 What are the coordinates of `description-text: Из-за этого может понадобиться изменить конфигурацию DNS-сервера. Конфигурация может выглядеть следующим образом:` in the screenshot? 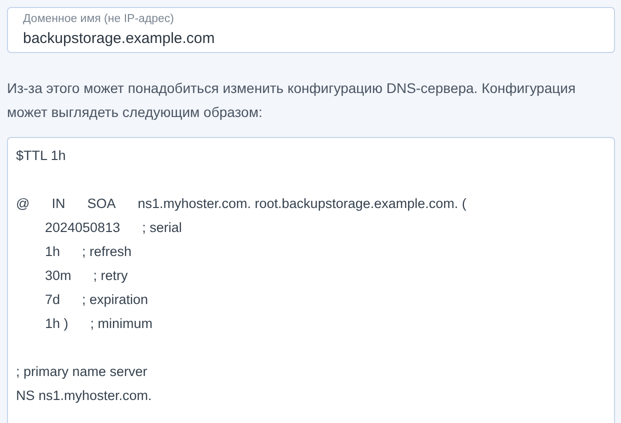 It's located at (292, 100).